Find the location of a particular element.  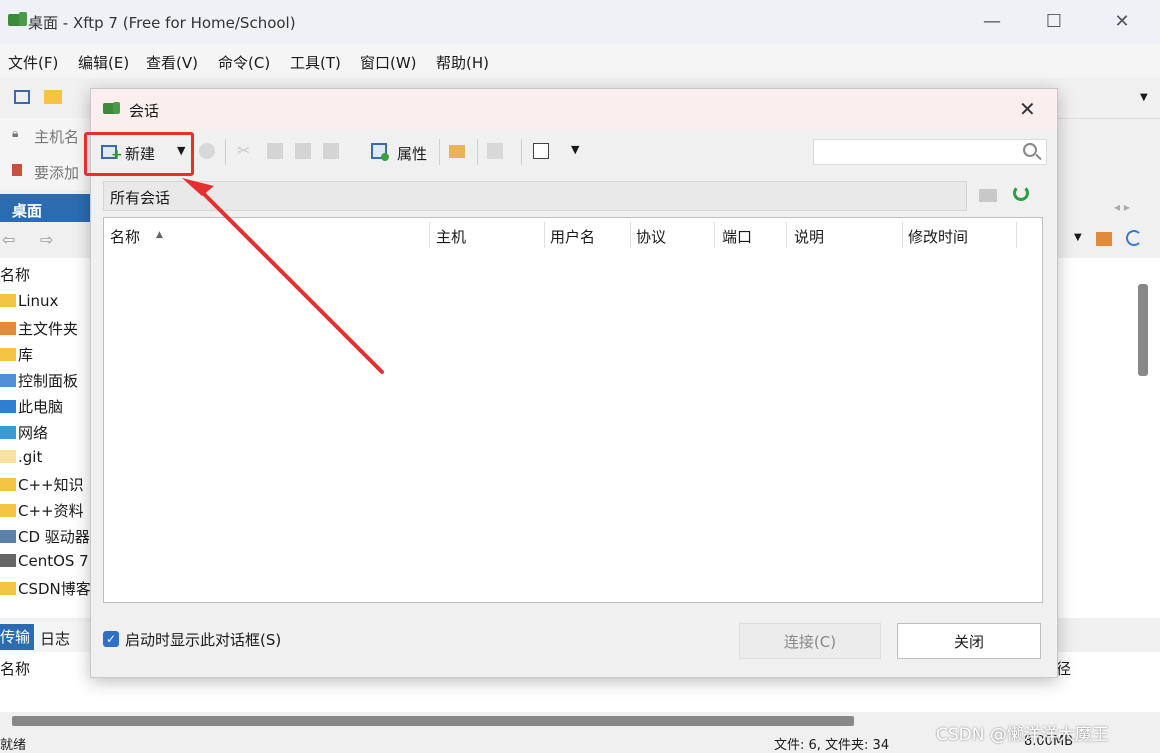

column-modified-time: 修改时间 is located at coordinates (938, 236).